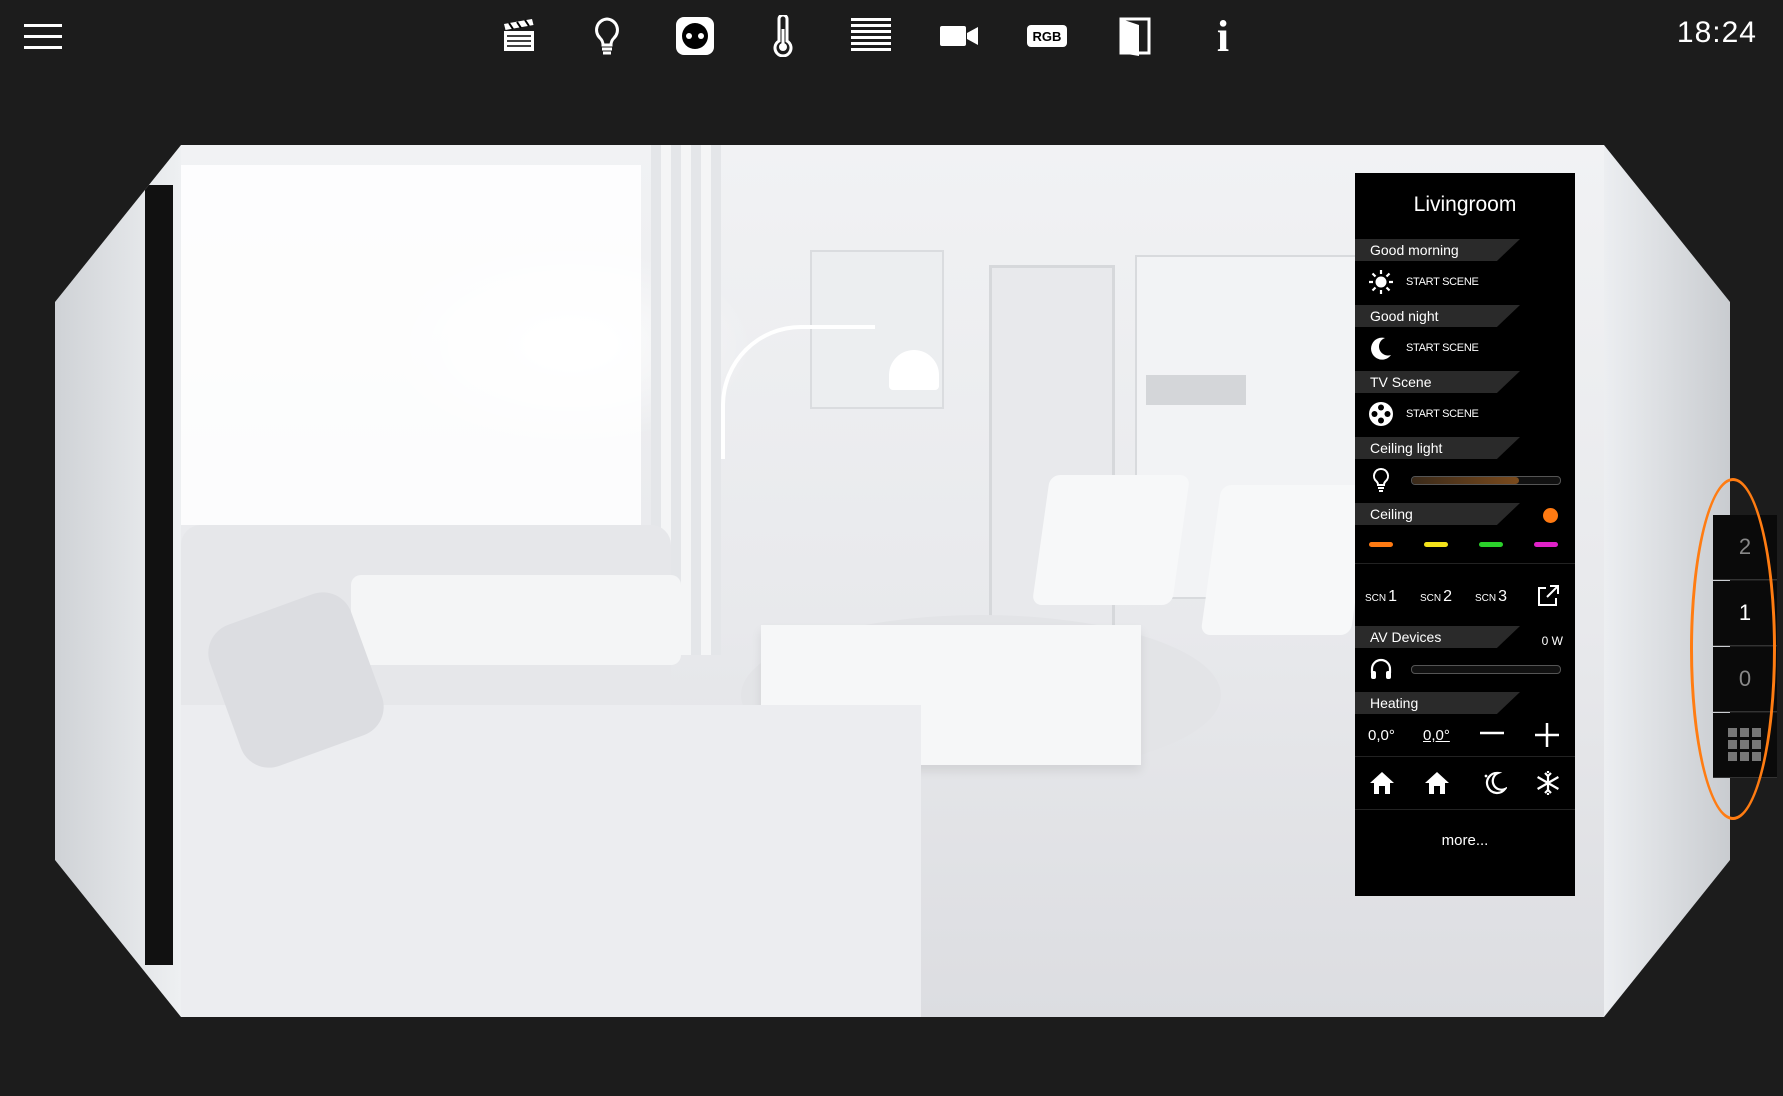  I want to click on ceiling-color-swatches, so click(1465, 544).